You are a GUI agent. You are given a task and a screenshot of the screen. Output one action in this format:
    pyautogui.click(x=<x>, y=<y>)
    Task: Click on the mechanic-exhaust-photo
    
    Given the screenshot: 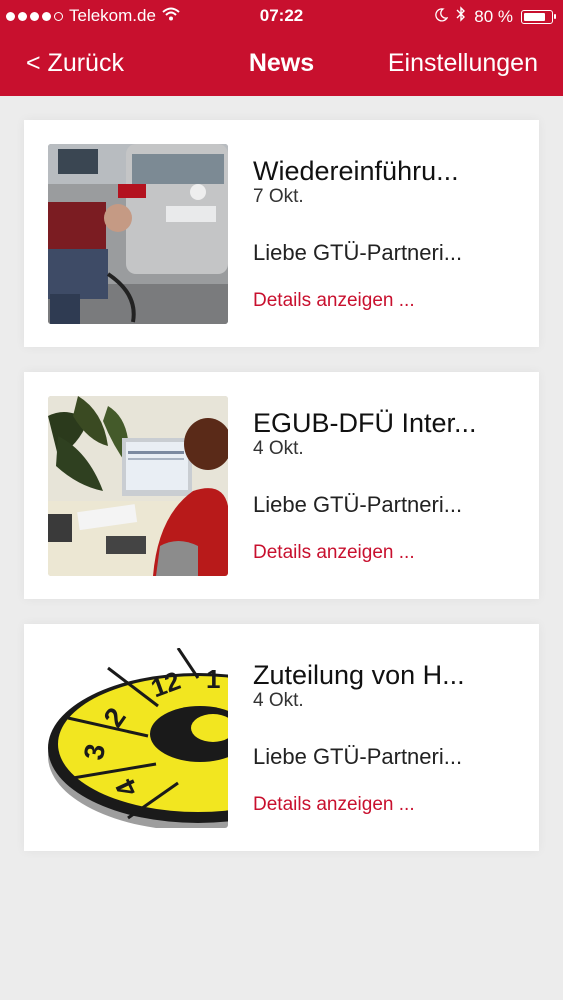 What is the action you would take?
    pyautogui.click(x=138, y=234)
    